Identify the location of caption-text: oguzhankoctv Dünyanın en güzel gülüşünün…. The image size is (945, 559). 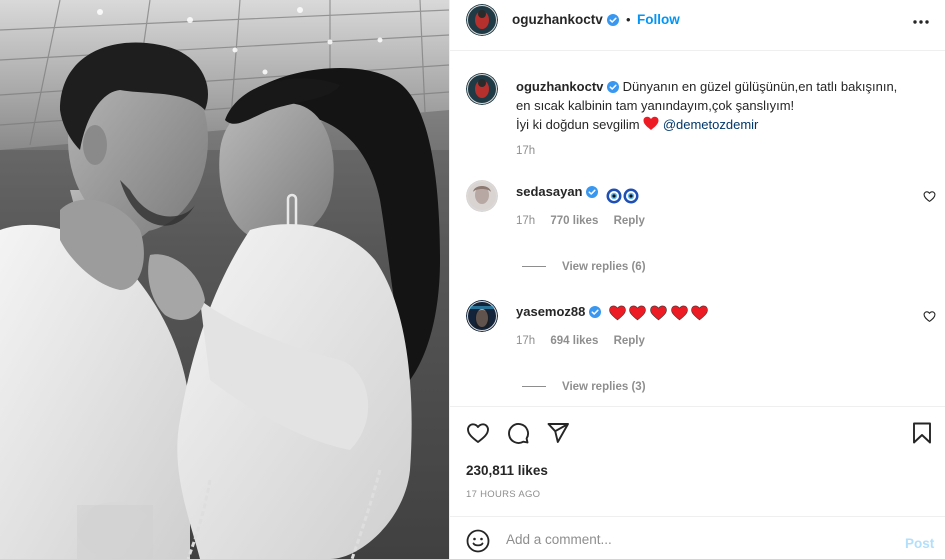
(726, 105).